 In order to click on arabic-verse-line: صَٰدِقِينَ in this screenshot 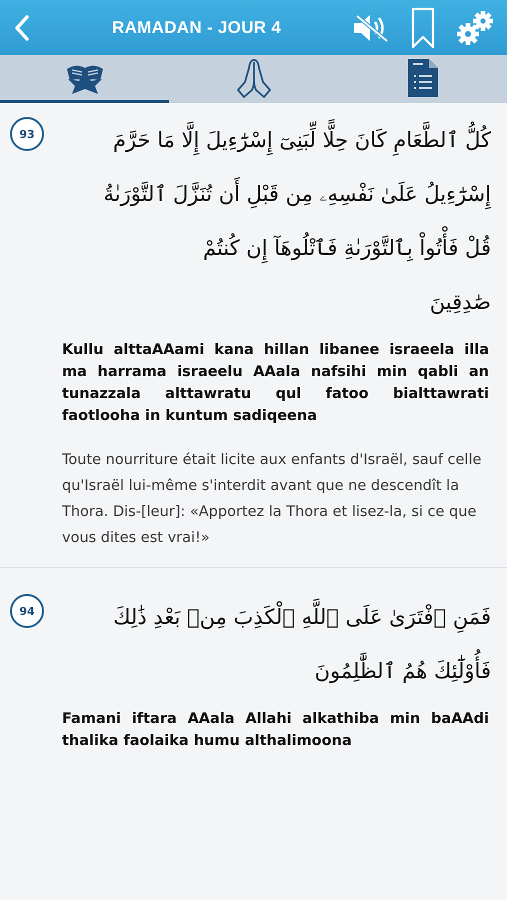, I will do `click(459, 302)`.